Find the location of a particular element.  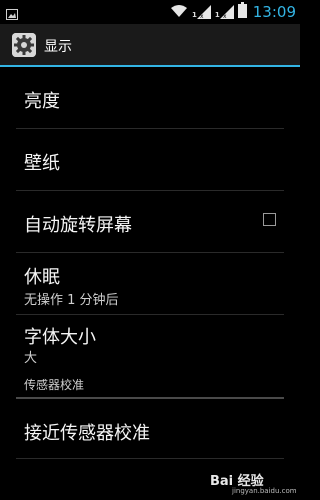

auto-rotate-checkbox is located at coordinates (269, 219).